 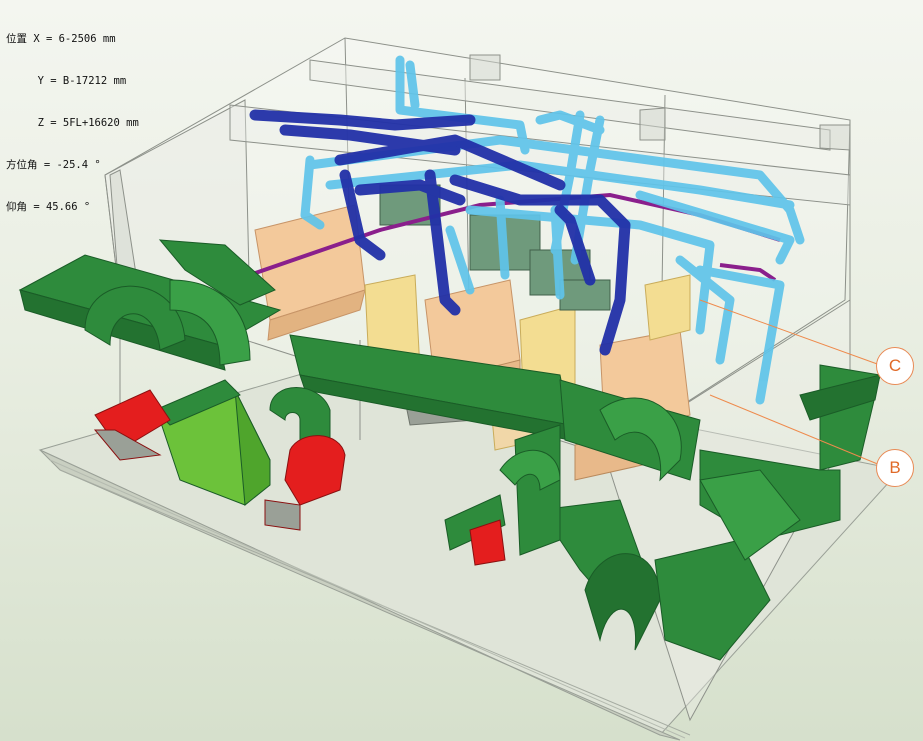 I want to click on position-z-readout: Z = 5FL+16620 mm, so click(x=72, y=123).